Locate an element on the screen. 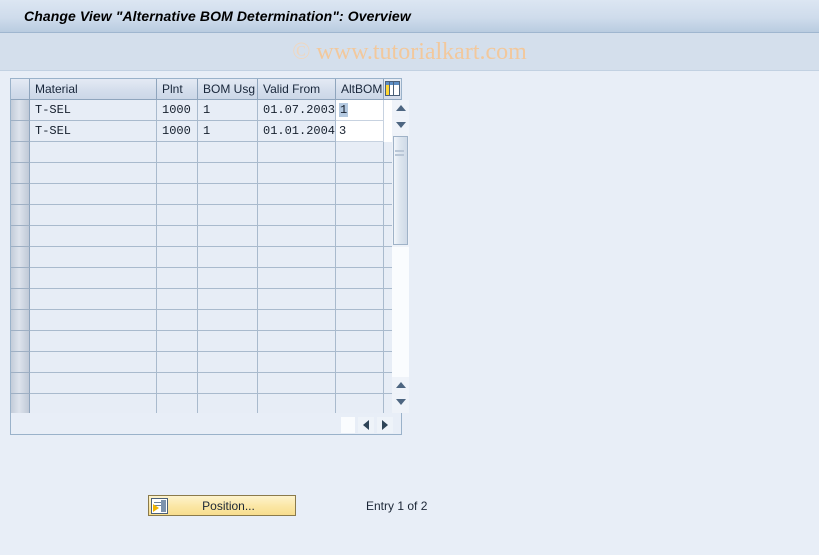 This screenshot has height=555, width=819. cell-valid-from: 01.07.2003 is located at coordinates (297, 110).